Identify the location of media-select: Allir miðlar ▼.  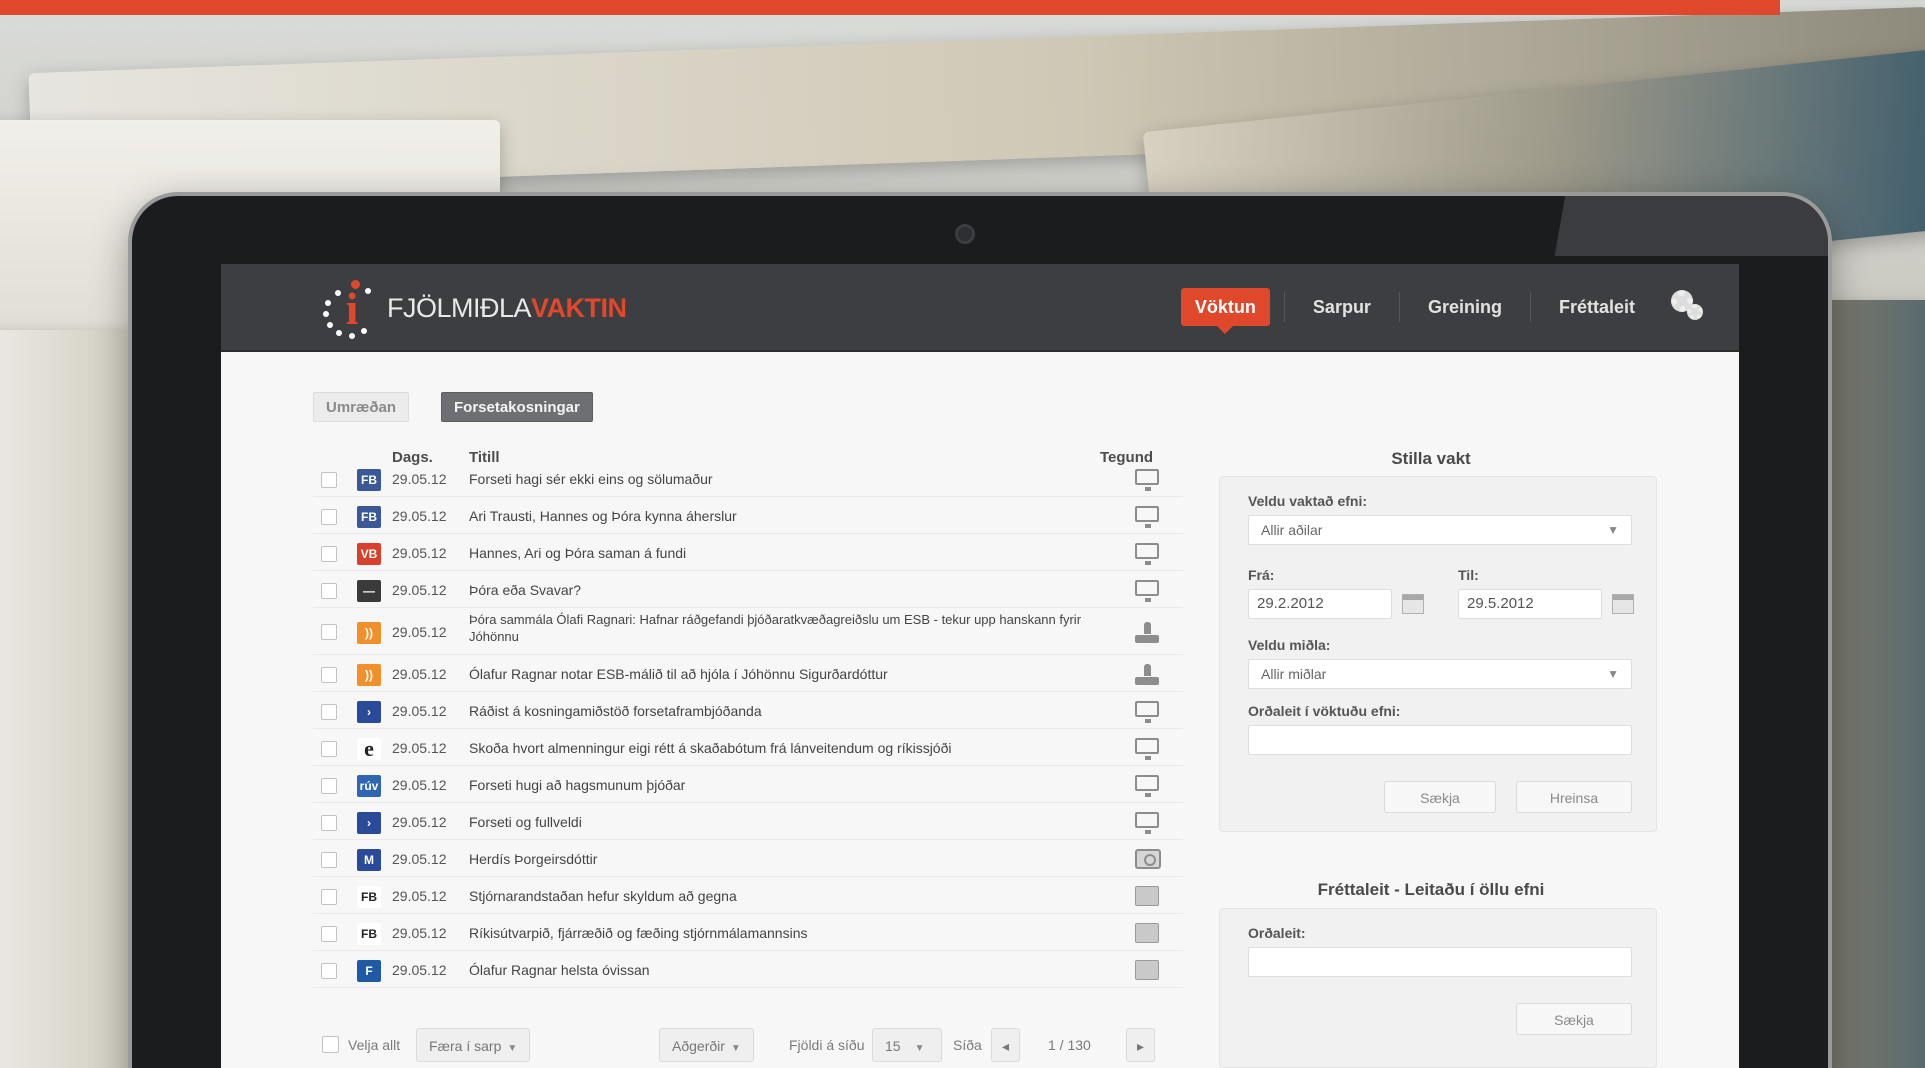
(1440, 674).